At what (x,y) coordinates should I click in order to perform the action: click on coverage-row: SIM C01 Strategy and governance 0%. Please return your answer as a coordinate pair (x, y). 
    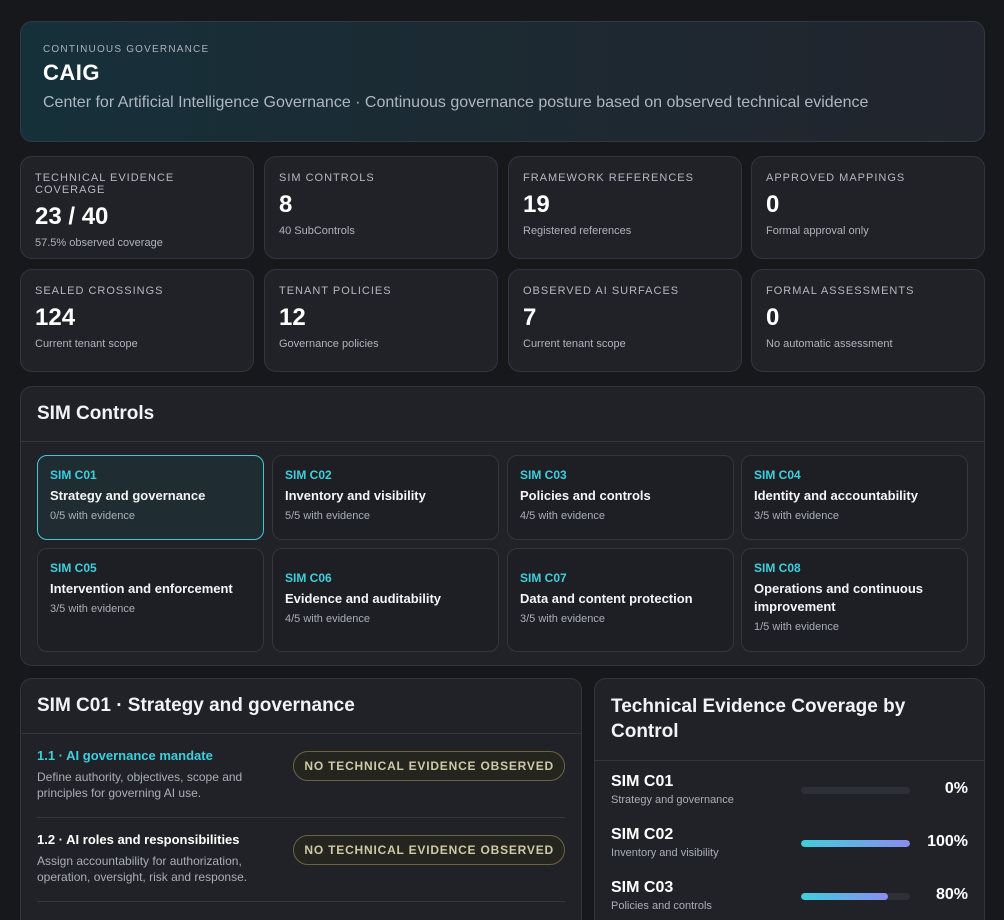
    Looking at the image, I should click on (789, 787).